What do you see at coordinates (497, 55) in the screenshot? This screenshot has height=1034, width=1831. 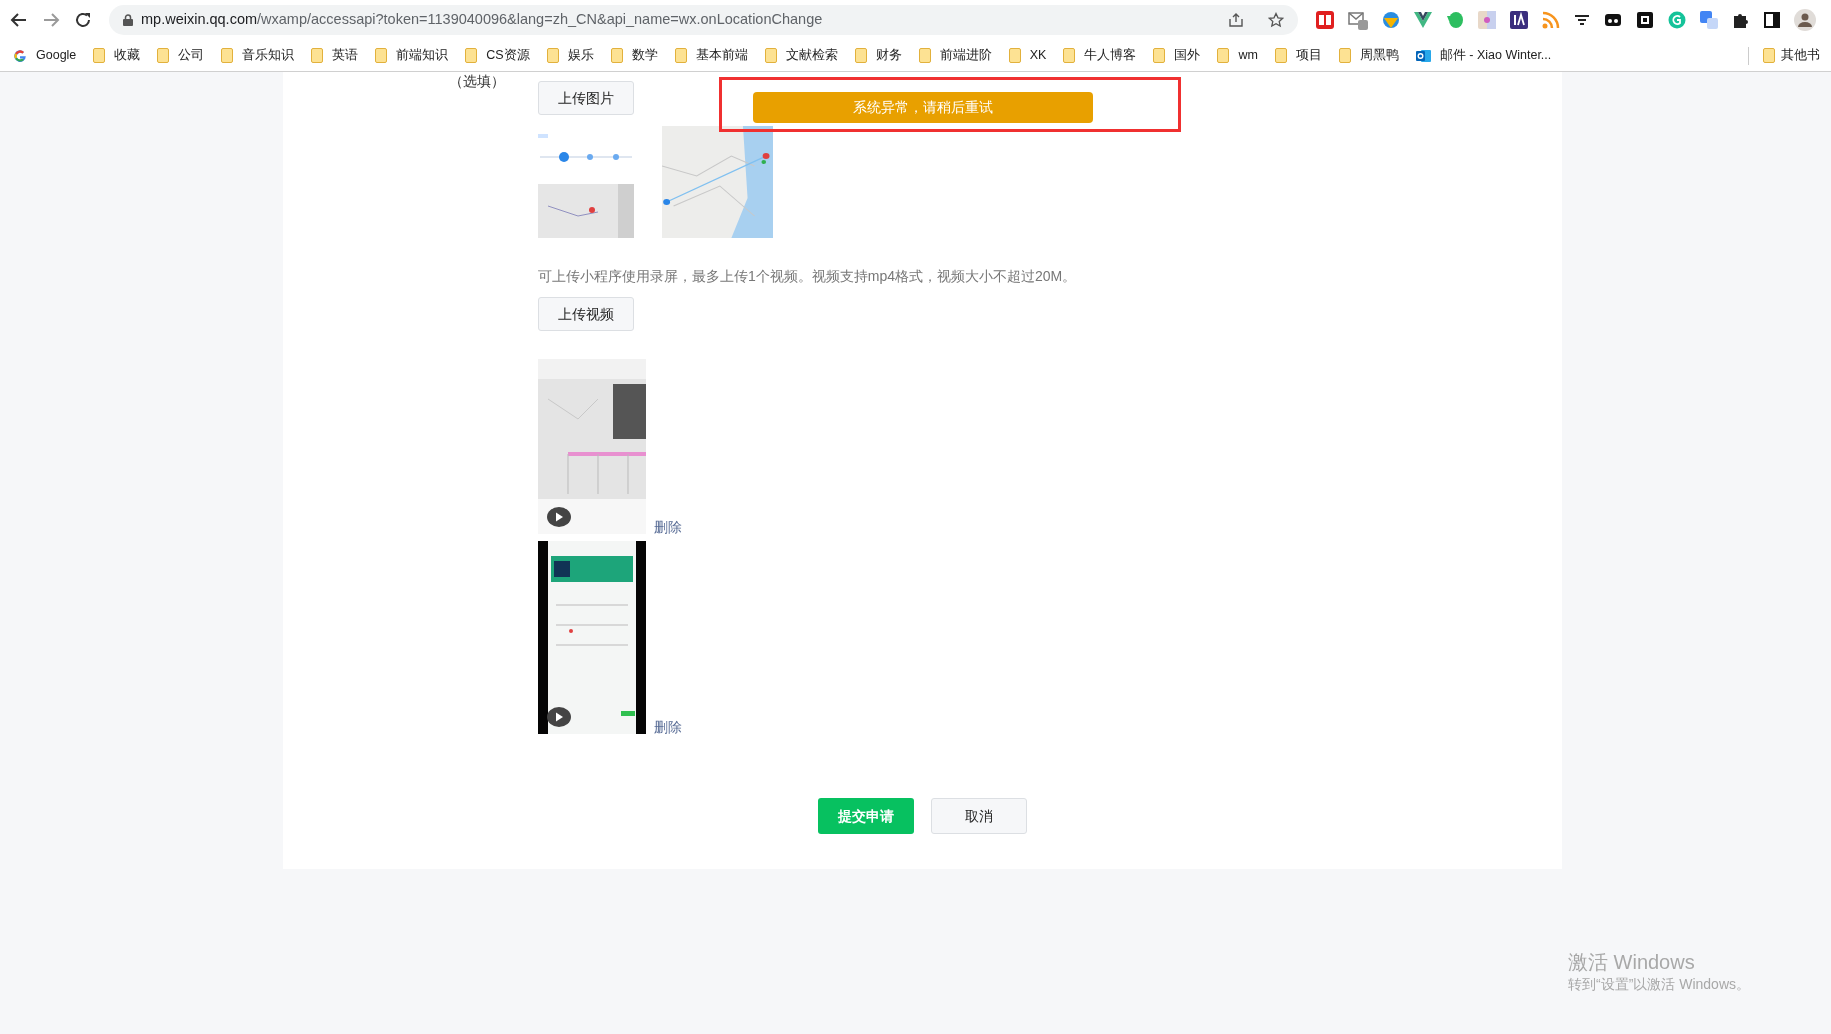 I see `bookmark-folder: CS资源` at bounding box center [497, 55].